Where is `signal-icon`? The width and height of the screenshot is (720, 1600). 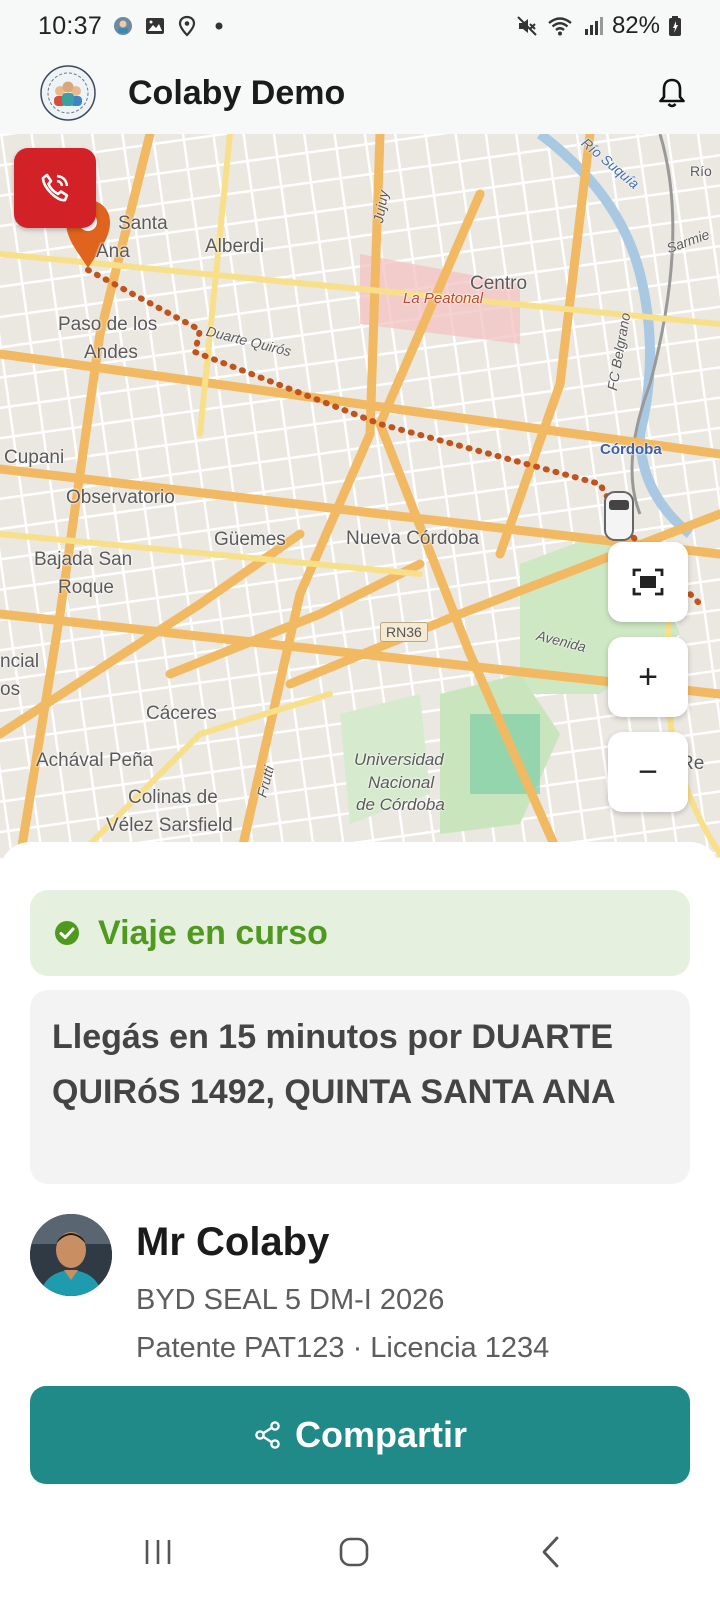 signal-icon is located at coordinates (593, 26).